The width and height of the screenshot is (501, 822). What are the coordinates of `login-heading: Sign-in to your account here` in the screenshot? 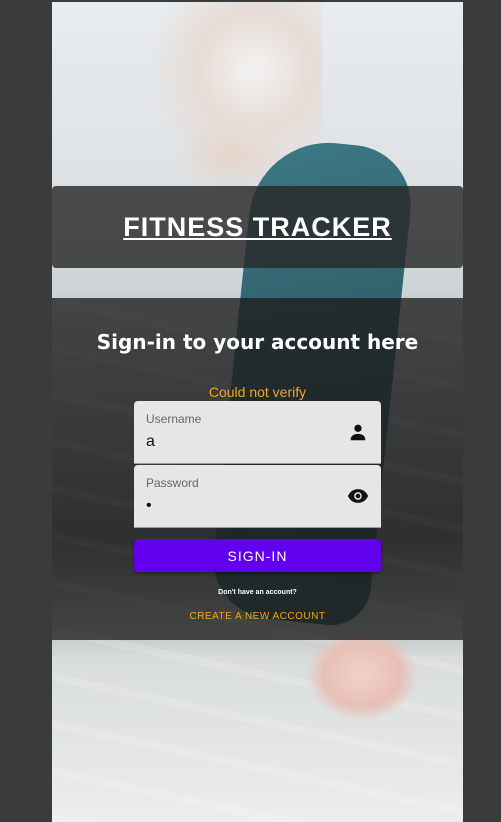 It's located at (257, 342).